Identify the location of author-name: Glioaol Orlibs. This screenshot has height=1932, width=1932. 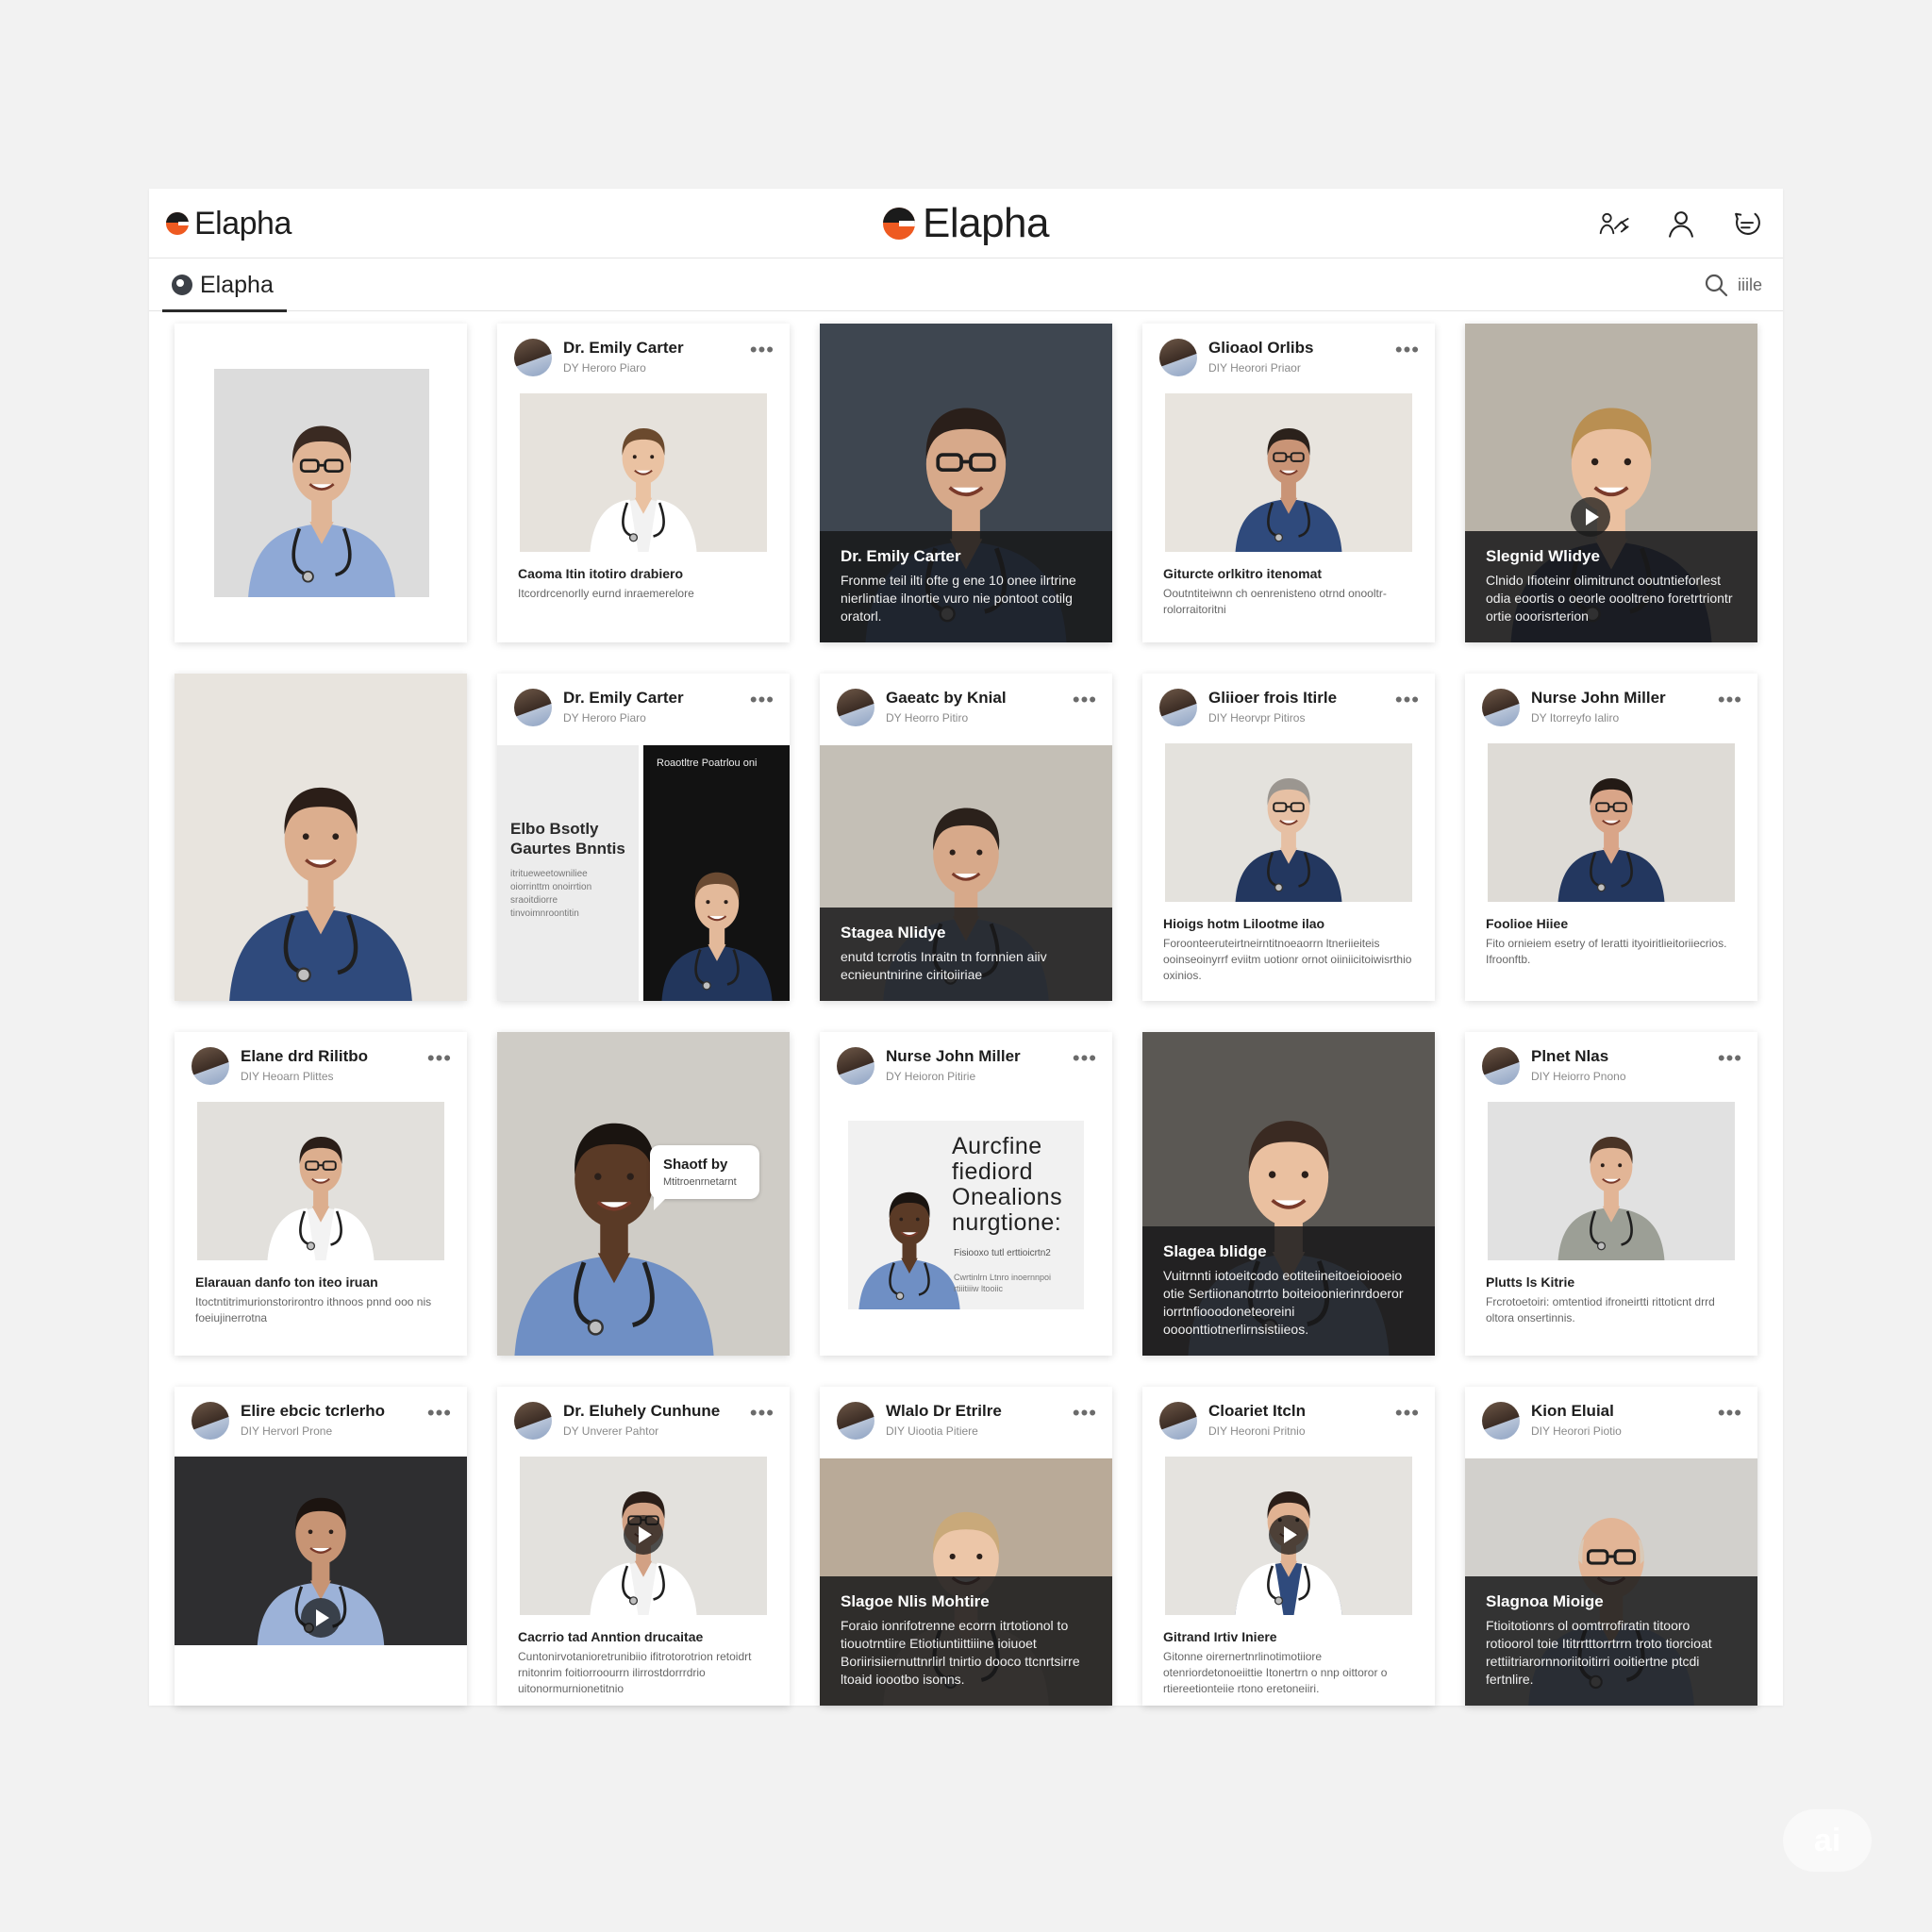
(1313, 348).